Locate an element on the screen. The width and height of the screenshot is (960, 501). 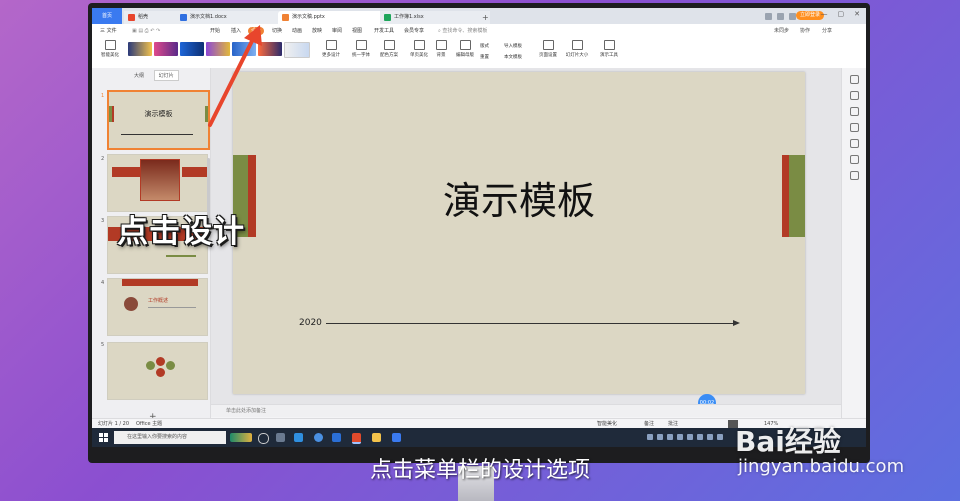
tab-outline: 大纲 is located at coordinates (139, 75).